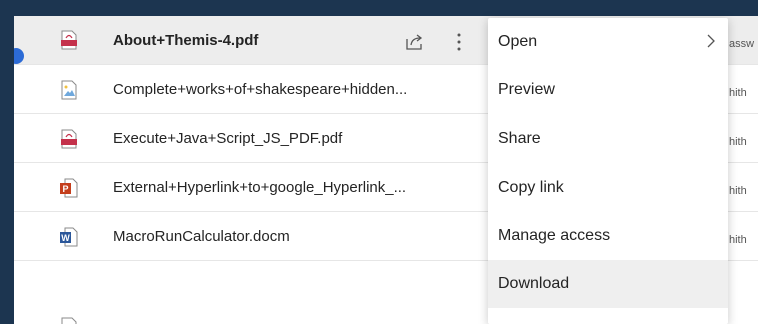  What do you see at coordinates (531, 187) in the screenshot?
I see `menu-item-label: Copy link` at bounding box center [531, 187].